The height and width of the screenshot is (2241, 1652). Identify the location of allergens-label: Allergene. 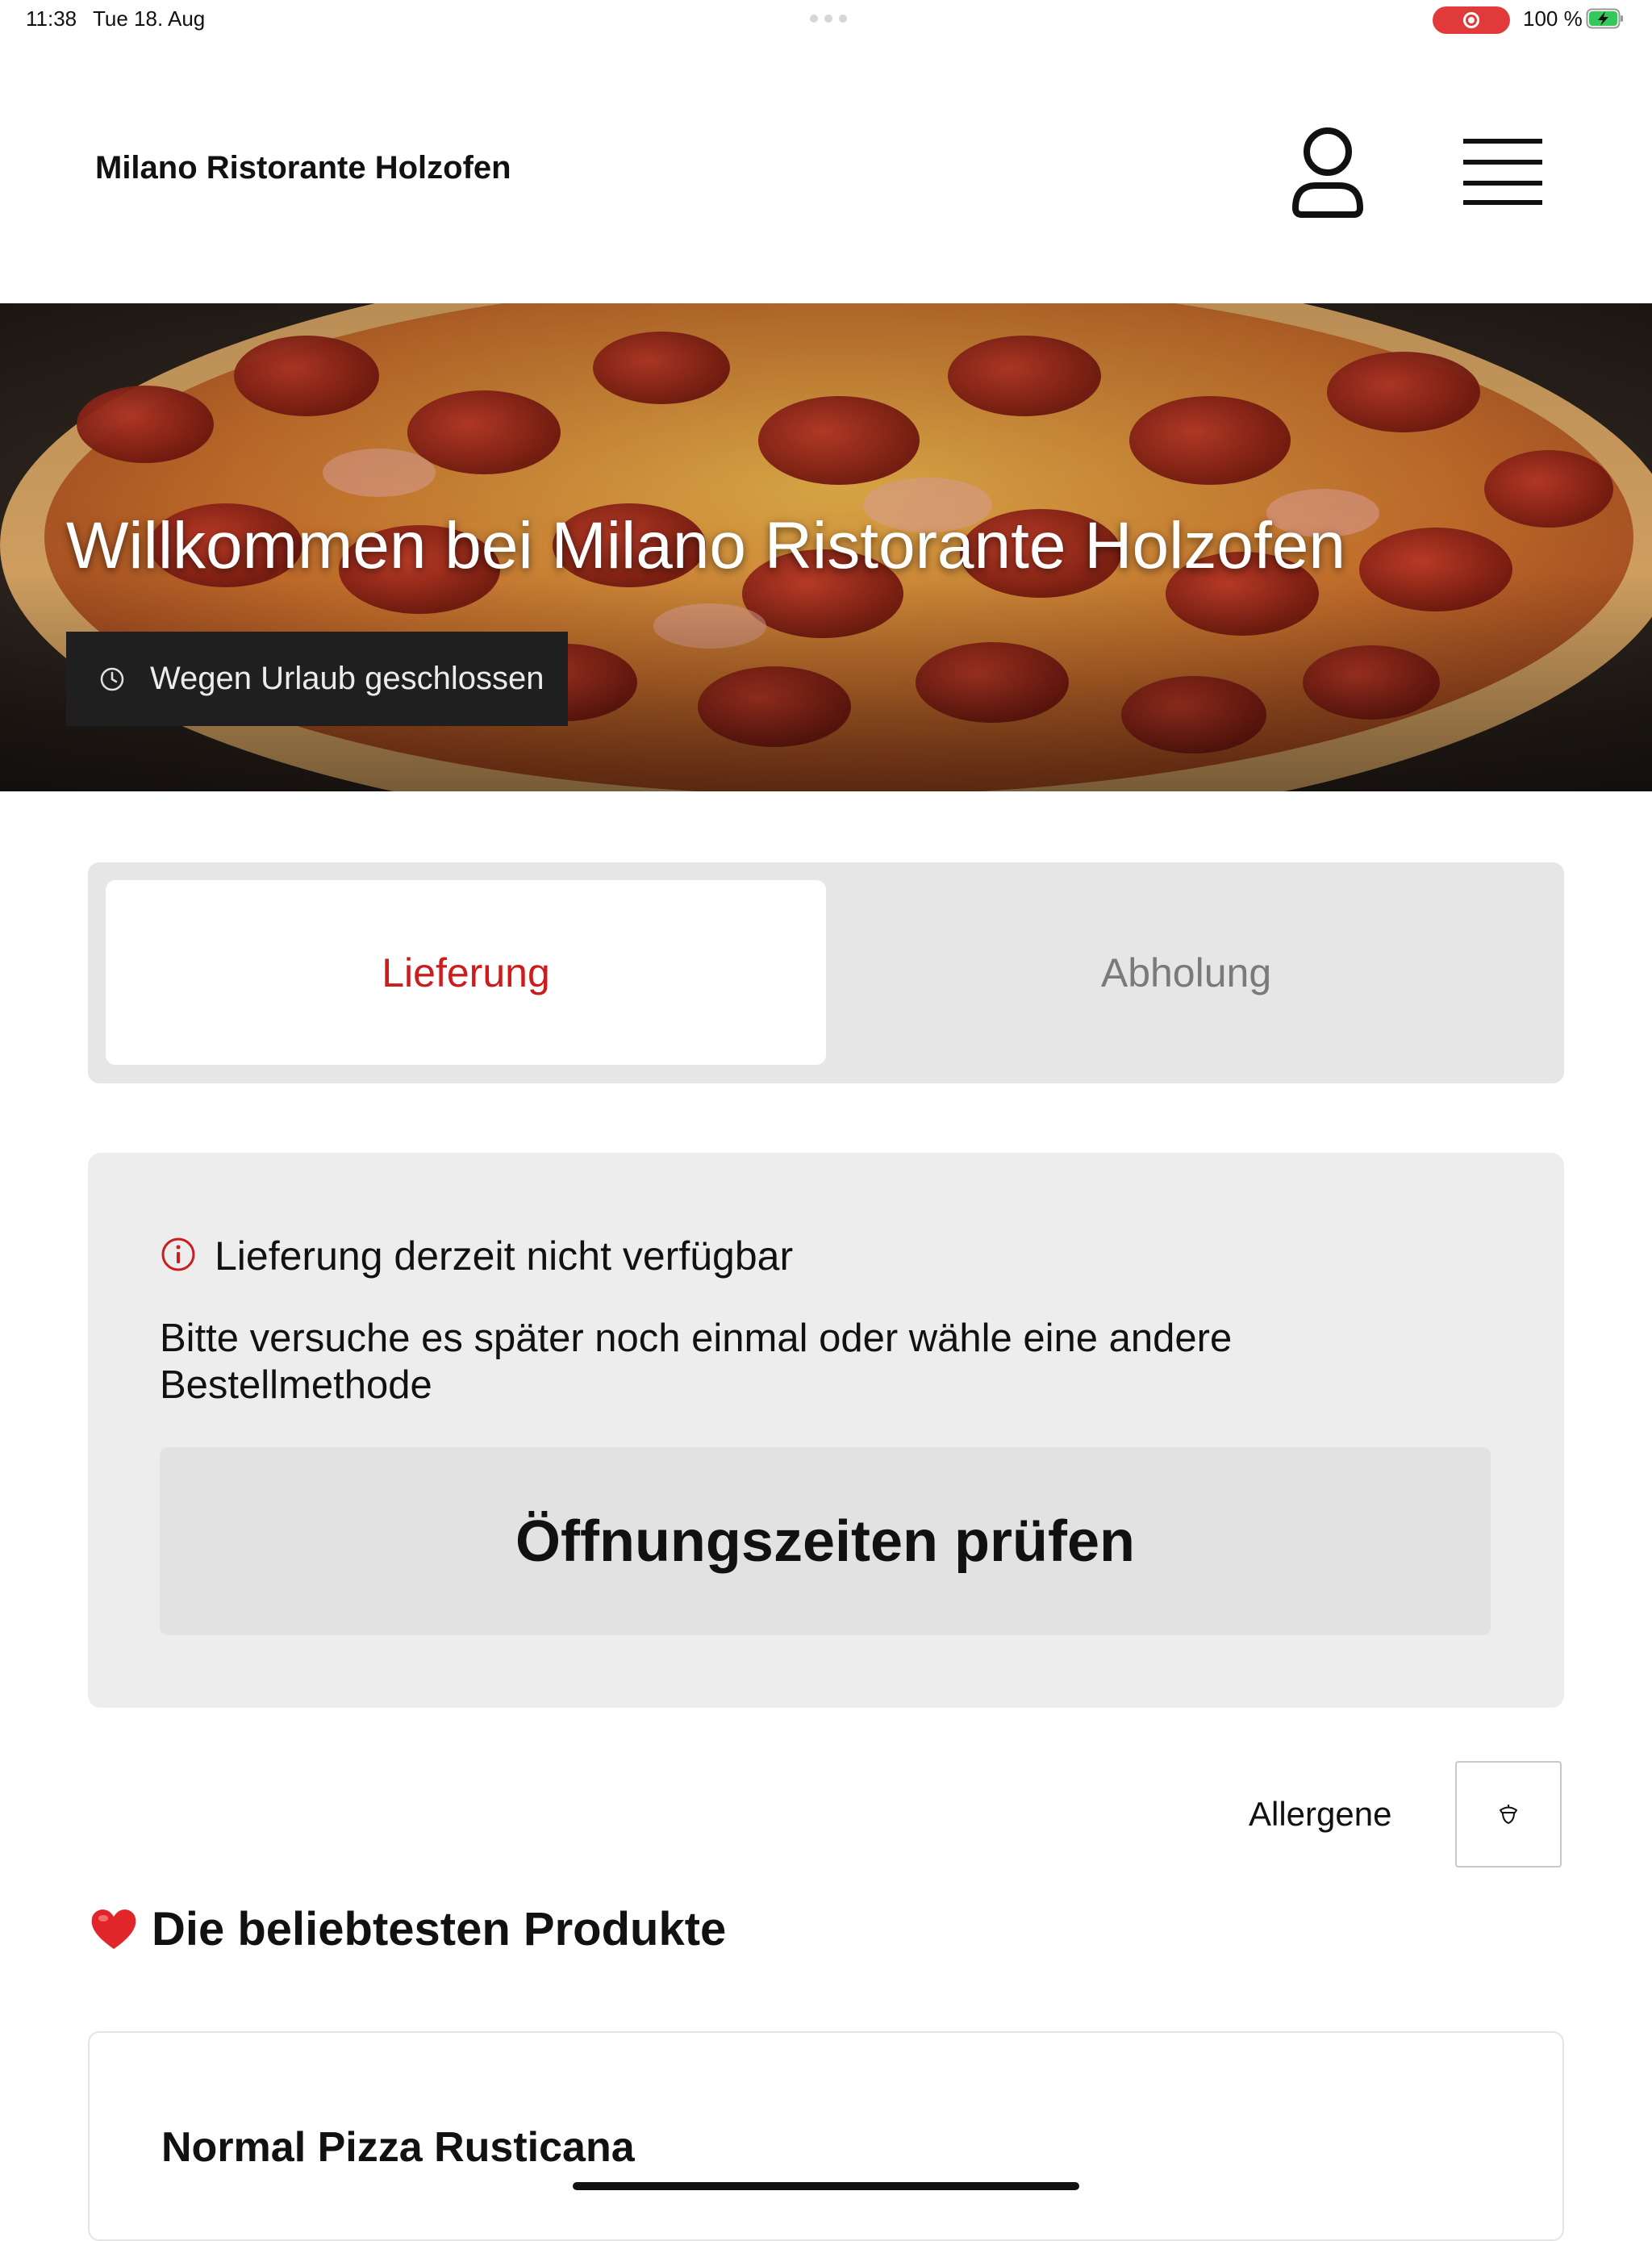
(1320, 1814).